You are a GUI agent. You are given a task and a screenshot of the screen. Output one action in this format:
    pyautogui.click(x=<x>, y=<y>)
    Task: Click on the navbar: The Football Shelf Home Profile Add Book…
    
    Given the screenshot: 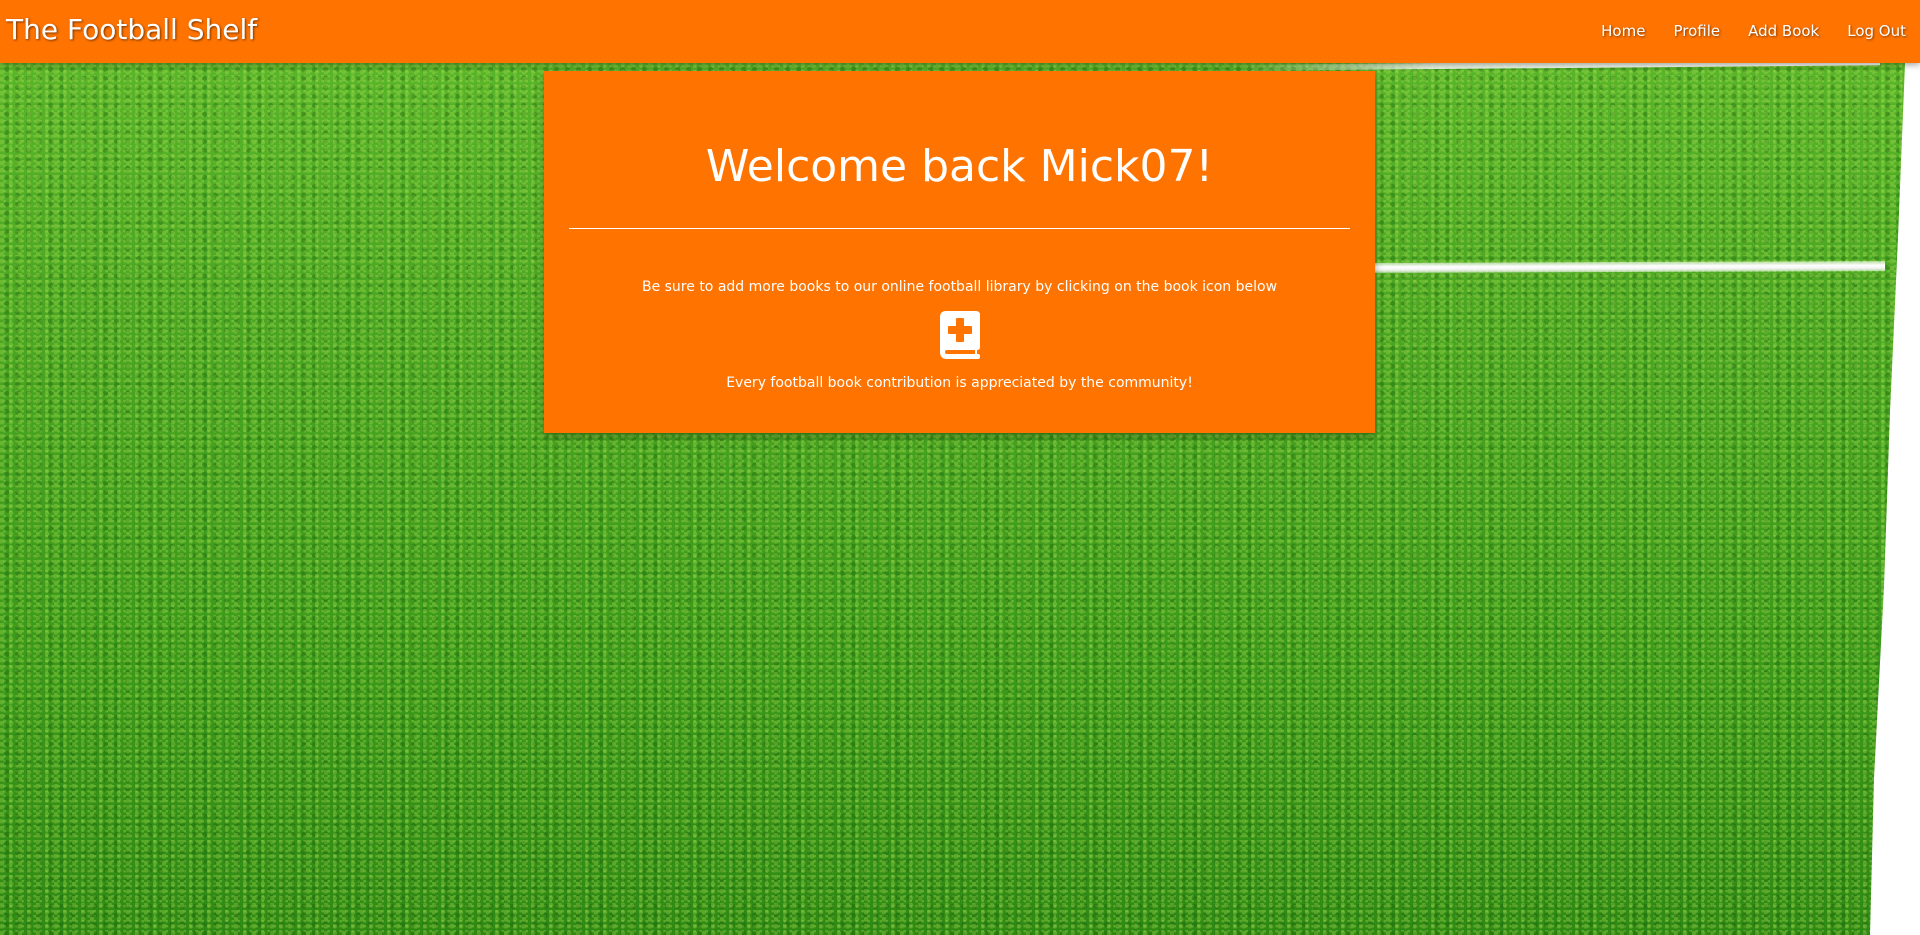 What is the action you would take?
    pyautogui.click(x=960, y=31)
    